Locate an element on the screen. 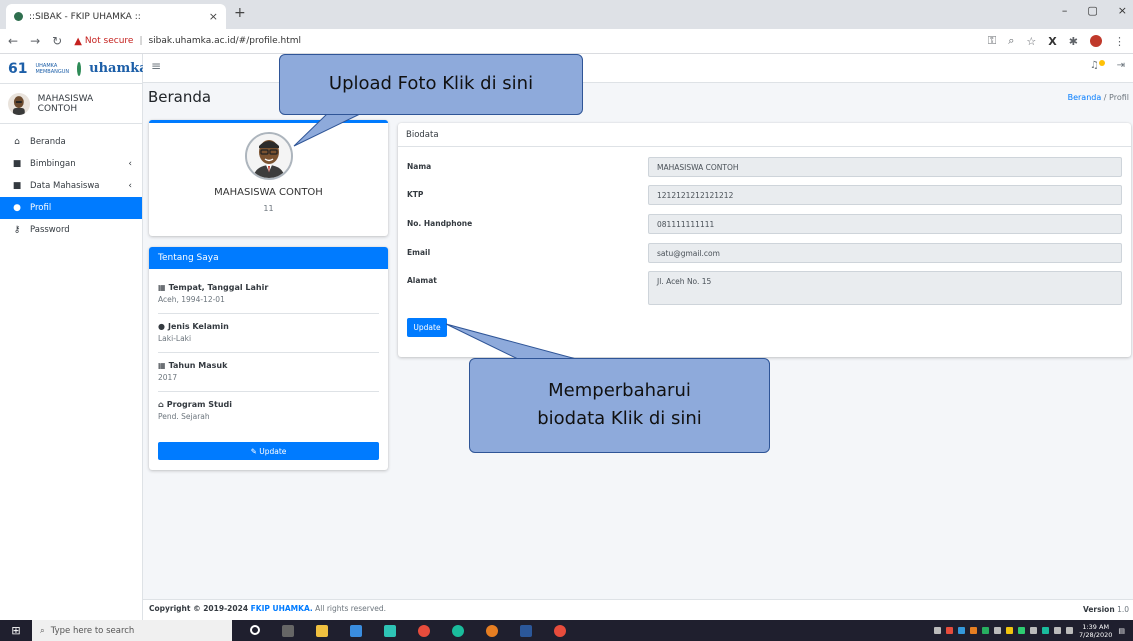 The width and height of the screenshot is (1133, 641). opera-active-icon is located at coordinates (560, 630).